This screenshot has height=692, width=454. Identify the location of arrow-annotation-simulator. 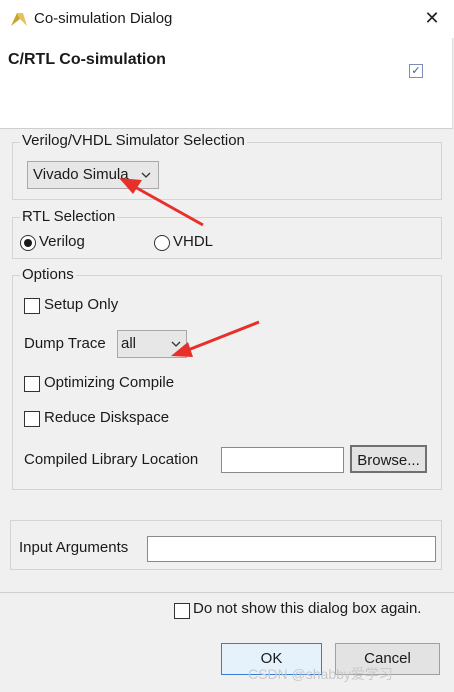
(161, 202).